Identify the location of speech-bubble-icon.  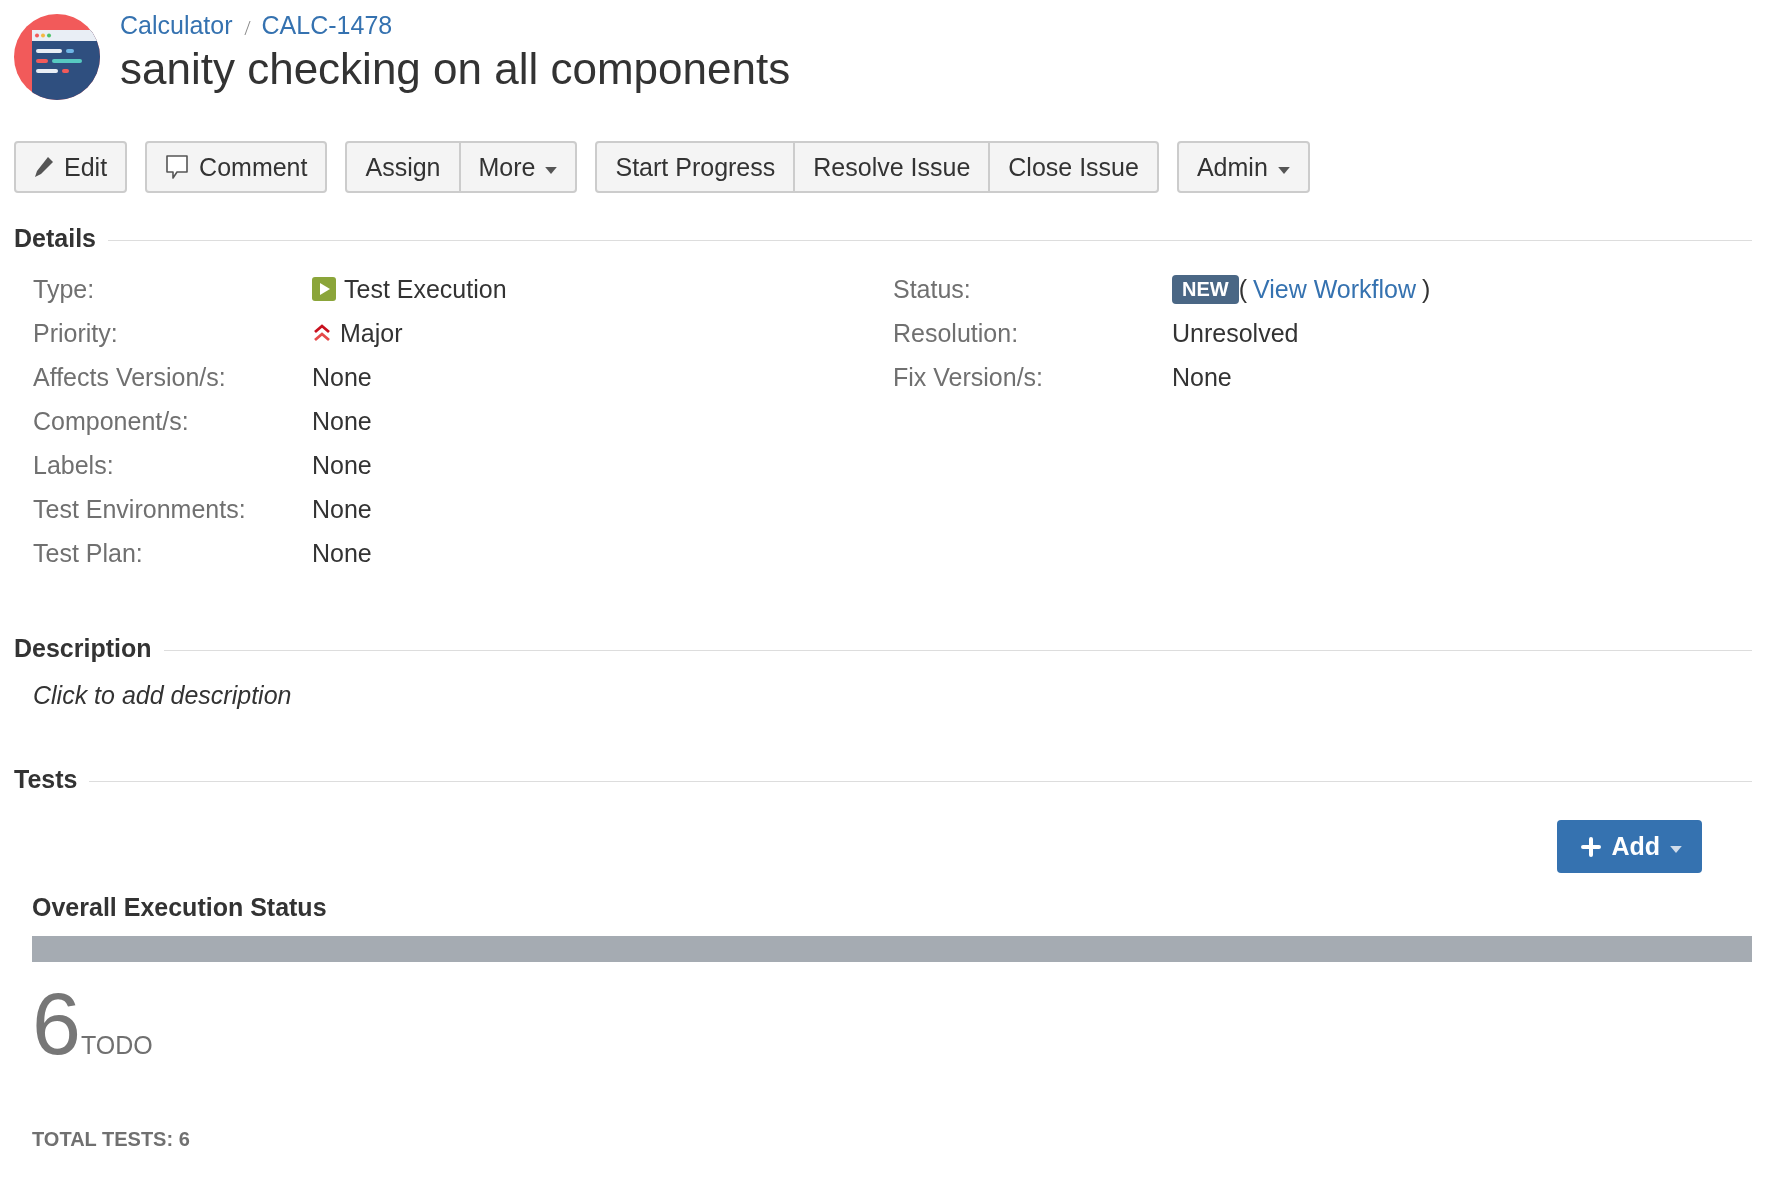
(177, 167).